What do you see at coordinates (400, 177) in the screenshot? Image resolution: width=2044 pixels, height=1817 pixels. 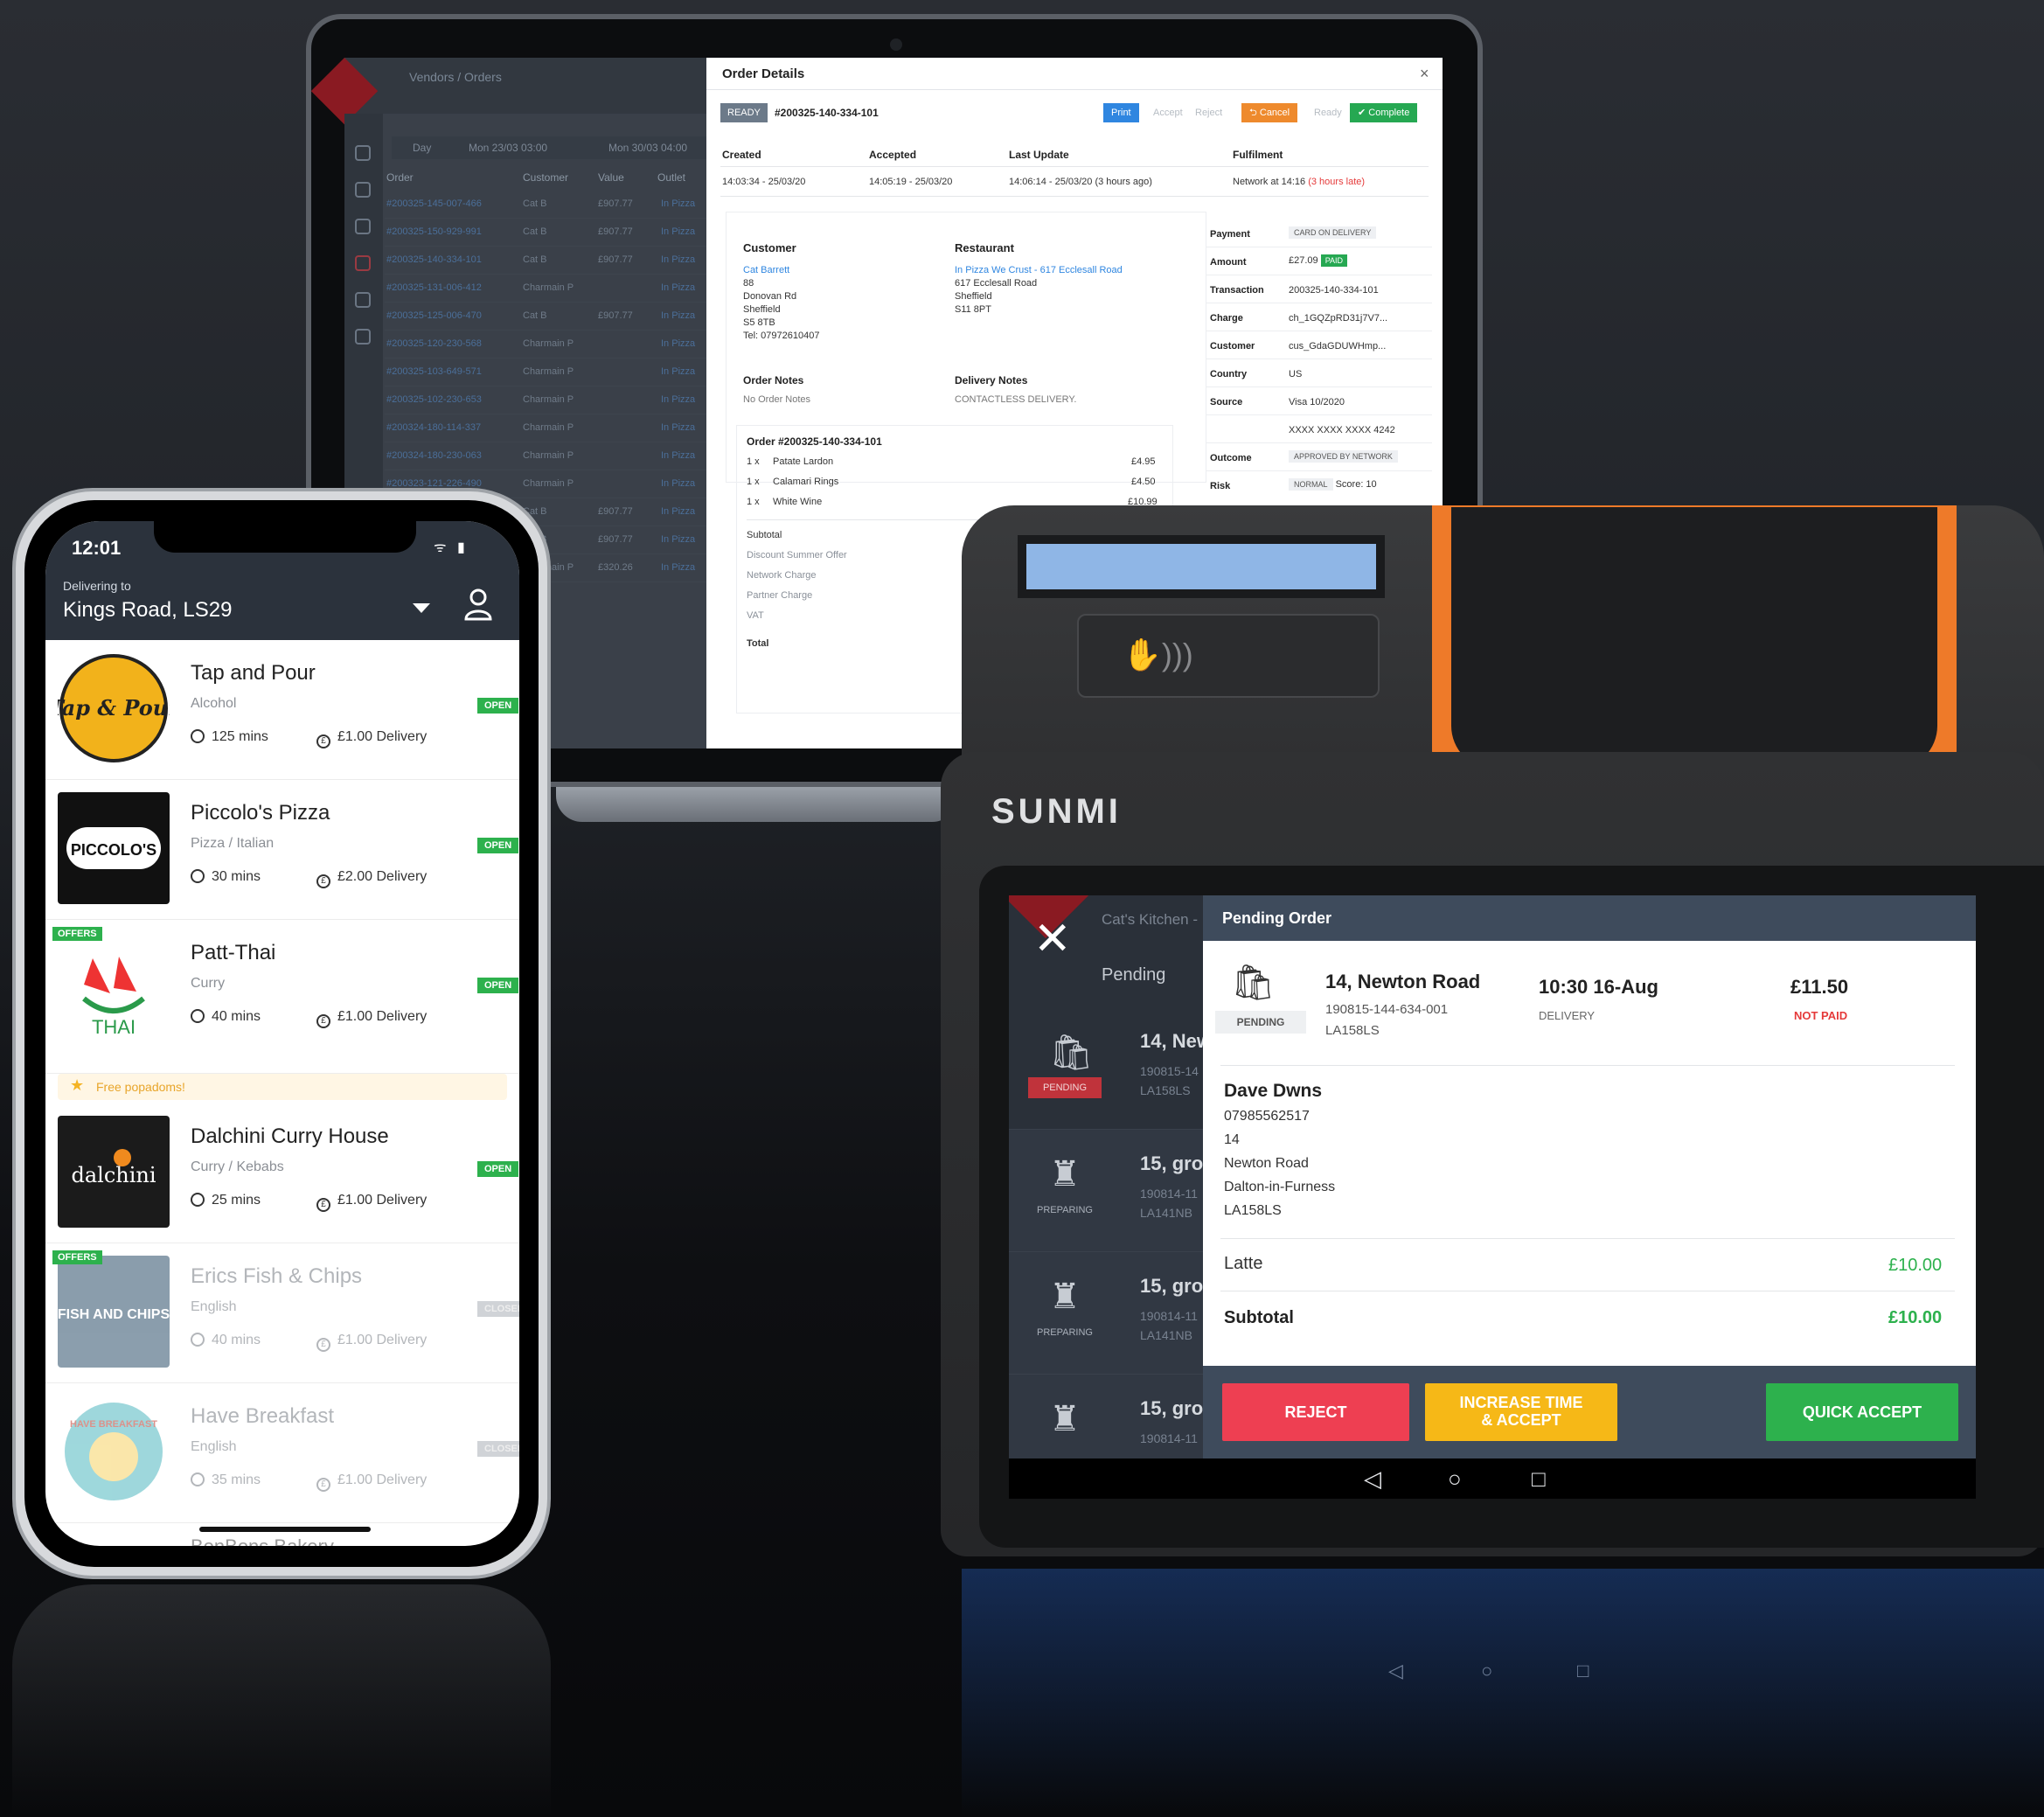 I see `column-header-order: Order` at bounding box center [400, 177].